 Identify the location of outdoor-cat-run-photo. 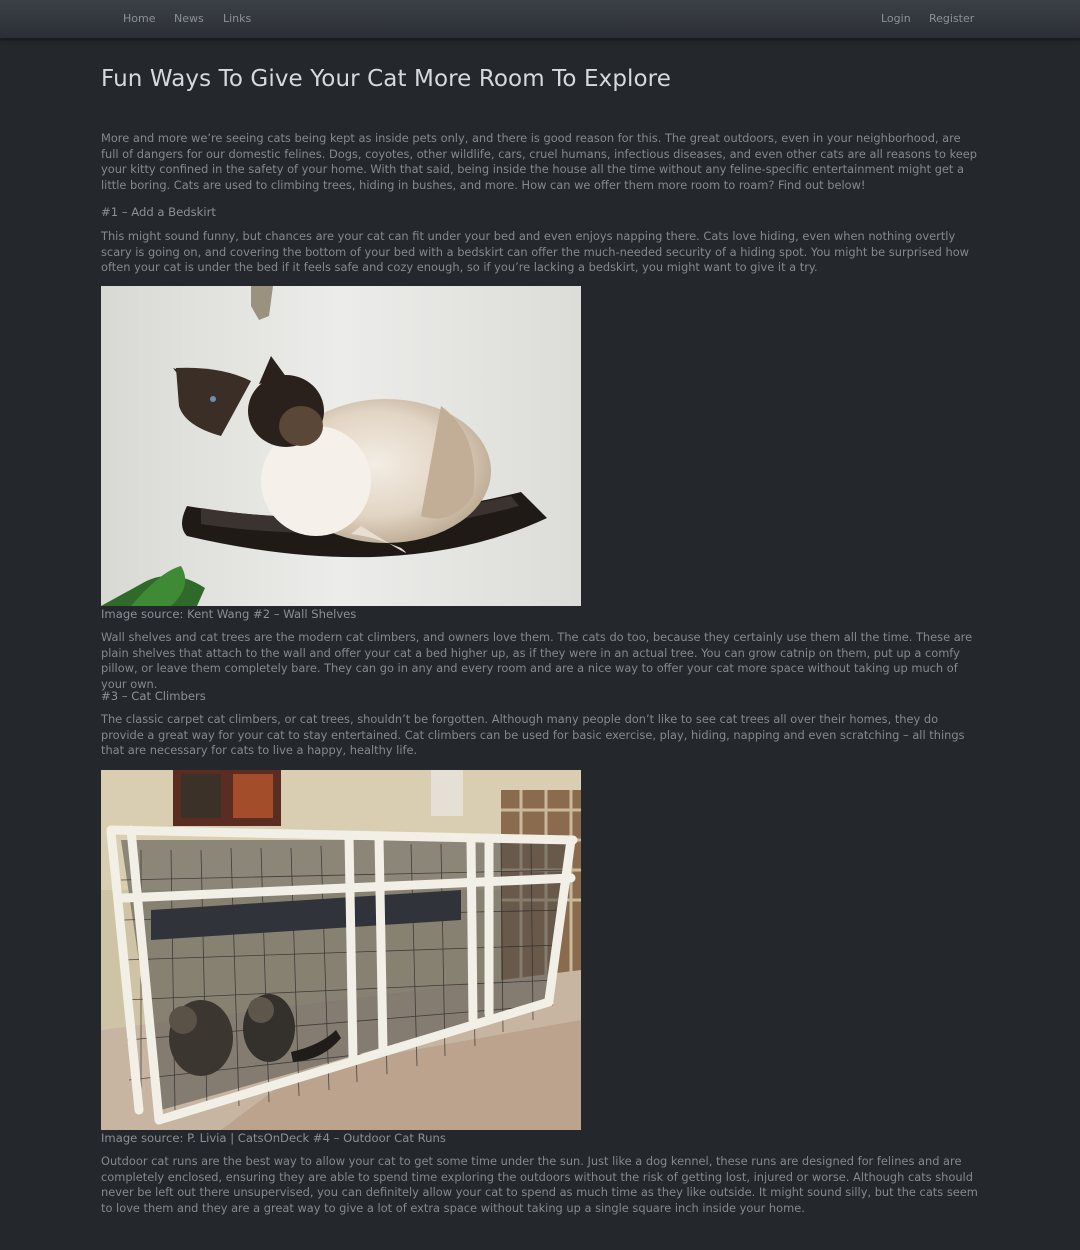
(341, 950).